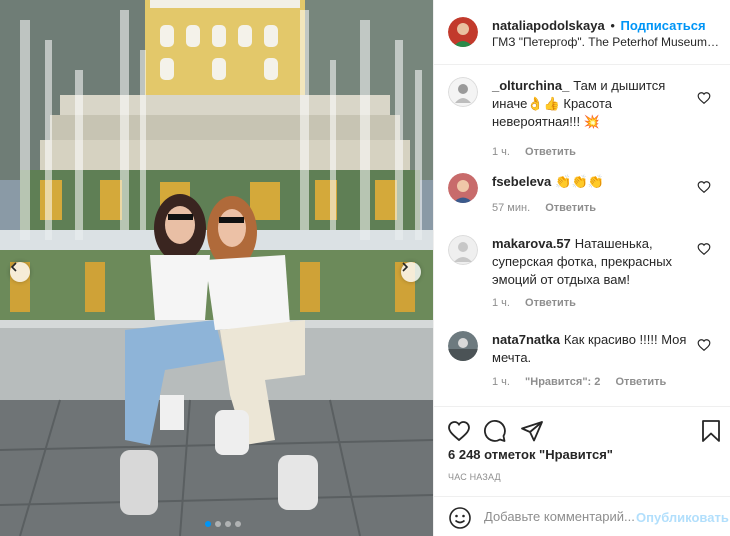  Describe the element at coordinates (532, 431) in the screenshot. I see `paper-plane-icon` at that location.